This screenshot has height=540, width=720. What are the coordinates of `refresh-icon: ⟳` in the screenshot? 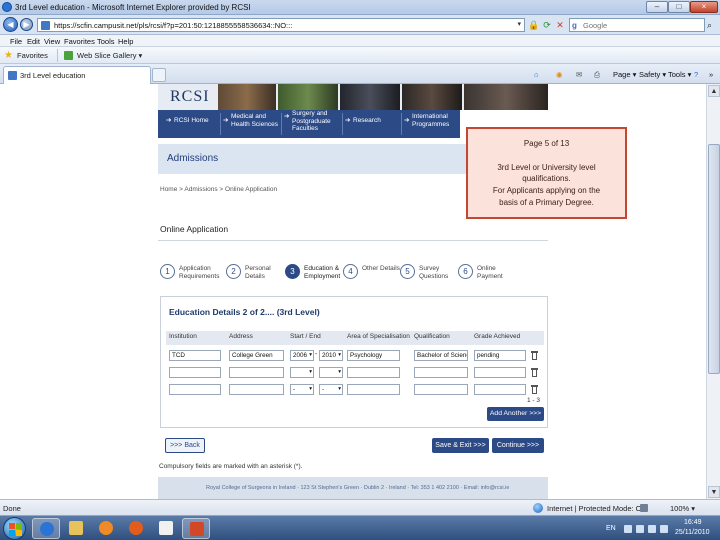 It's located at (547, 25).